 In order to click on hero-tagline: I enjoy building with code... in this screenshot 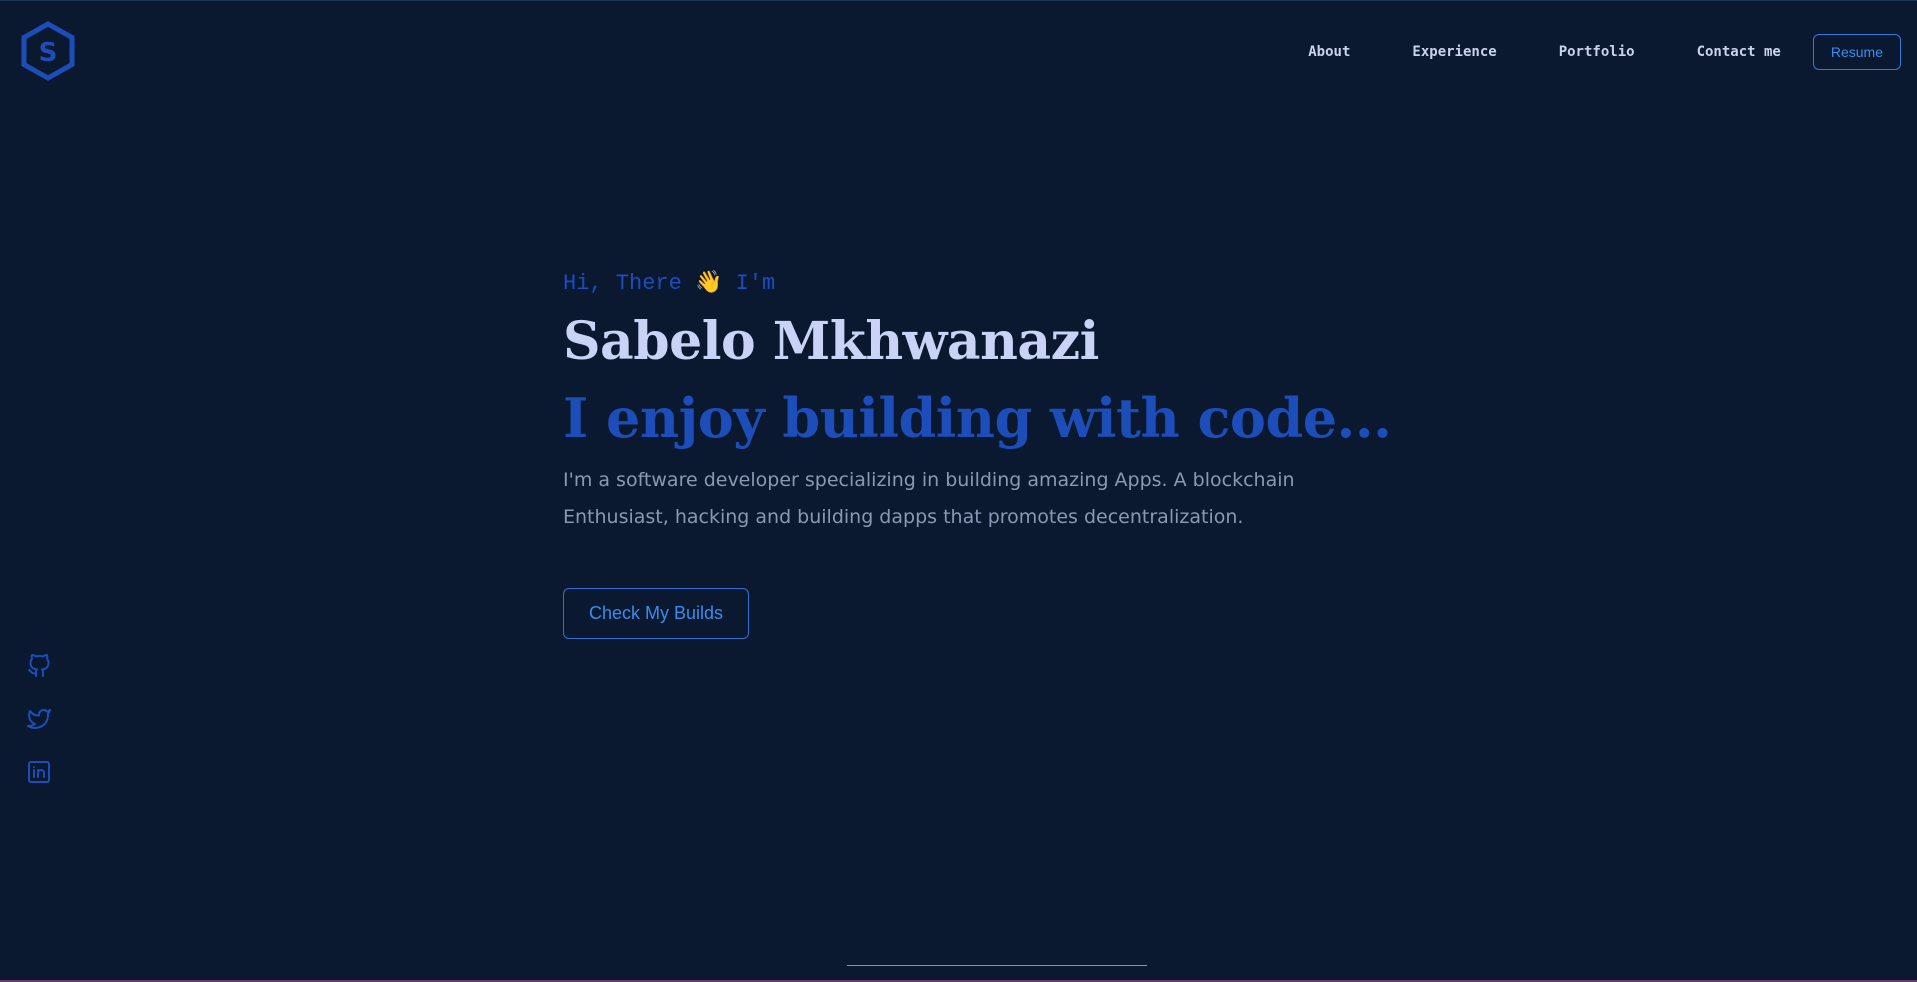, I will do `click(977, 418)`.